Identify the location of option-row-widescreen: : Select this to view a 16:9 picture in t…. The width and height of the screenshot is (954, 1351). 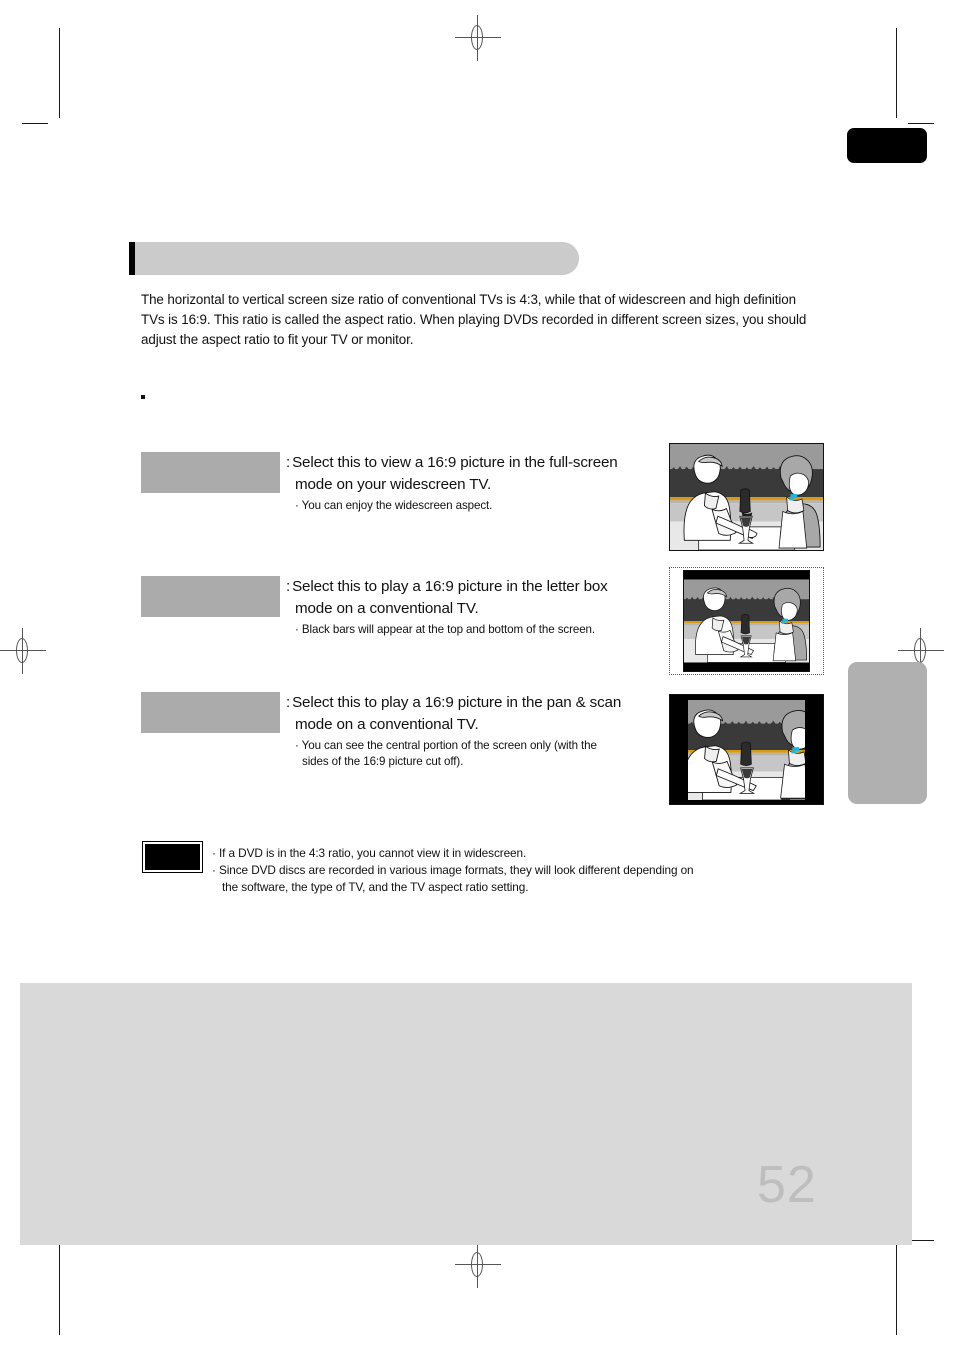
(547, 507).